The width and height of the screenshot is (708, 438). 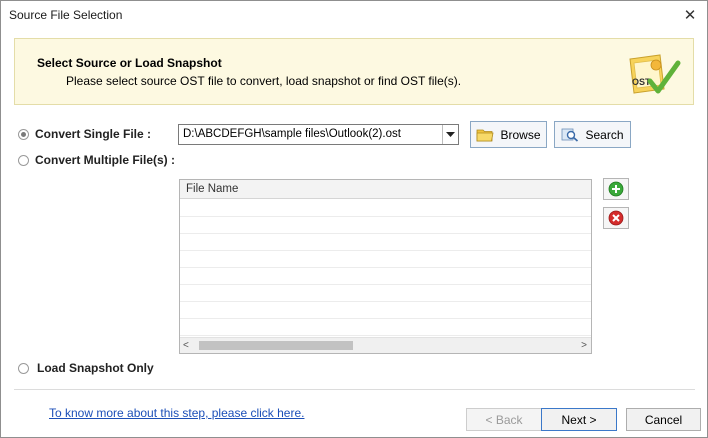 I want to click on back-label: < Back, so click(x=504, y=419).